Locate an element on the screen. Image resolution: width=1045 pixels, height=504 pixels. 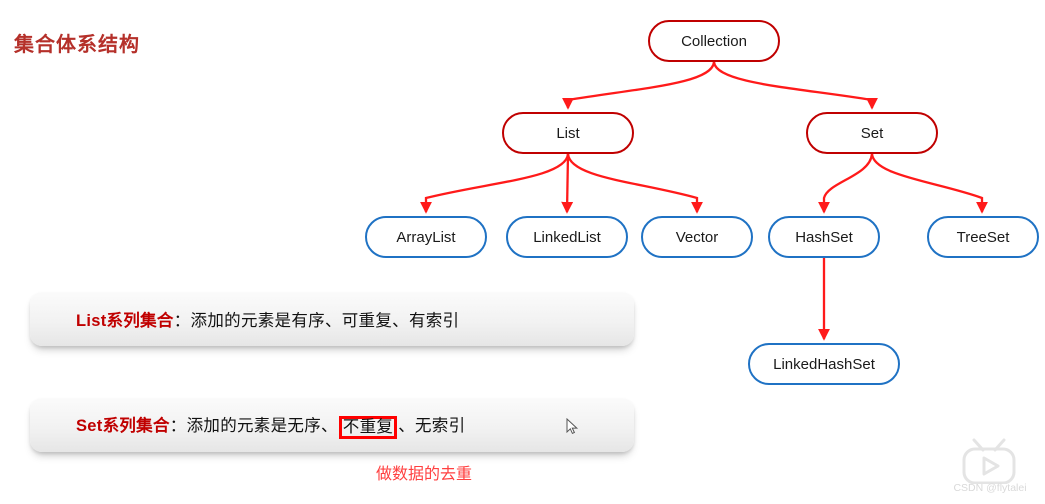
node-list-label: List is located at coordinates (568, 133).